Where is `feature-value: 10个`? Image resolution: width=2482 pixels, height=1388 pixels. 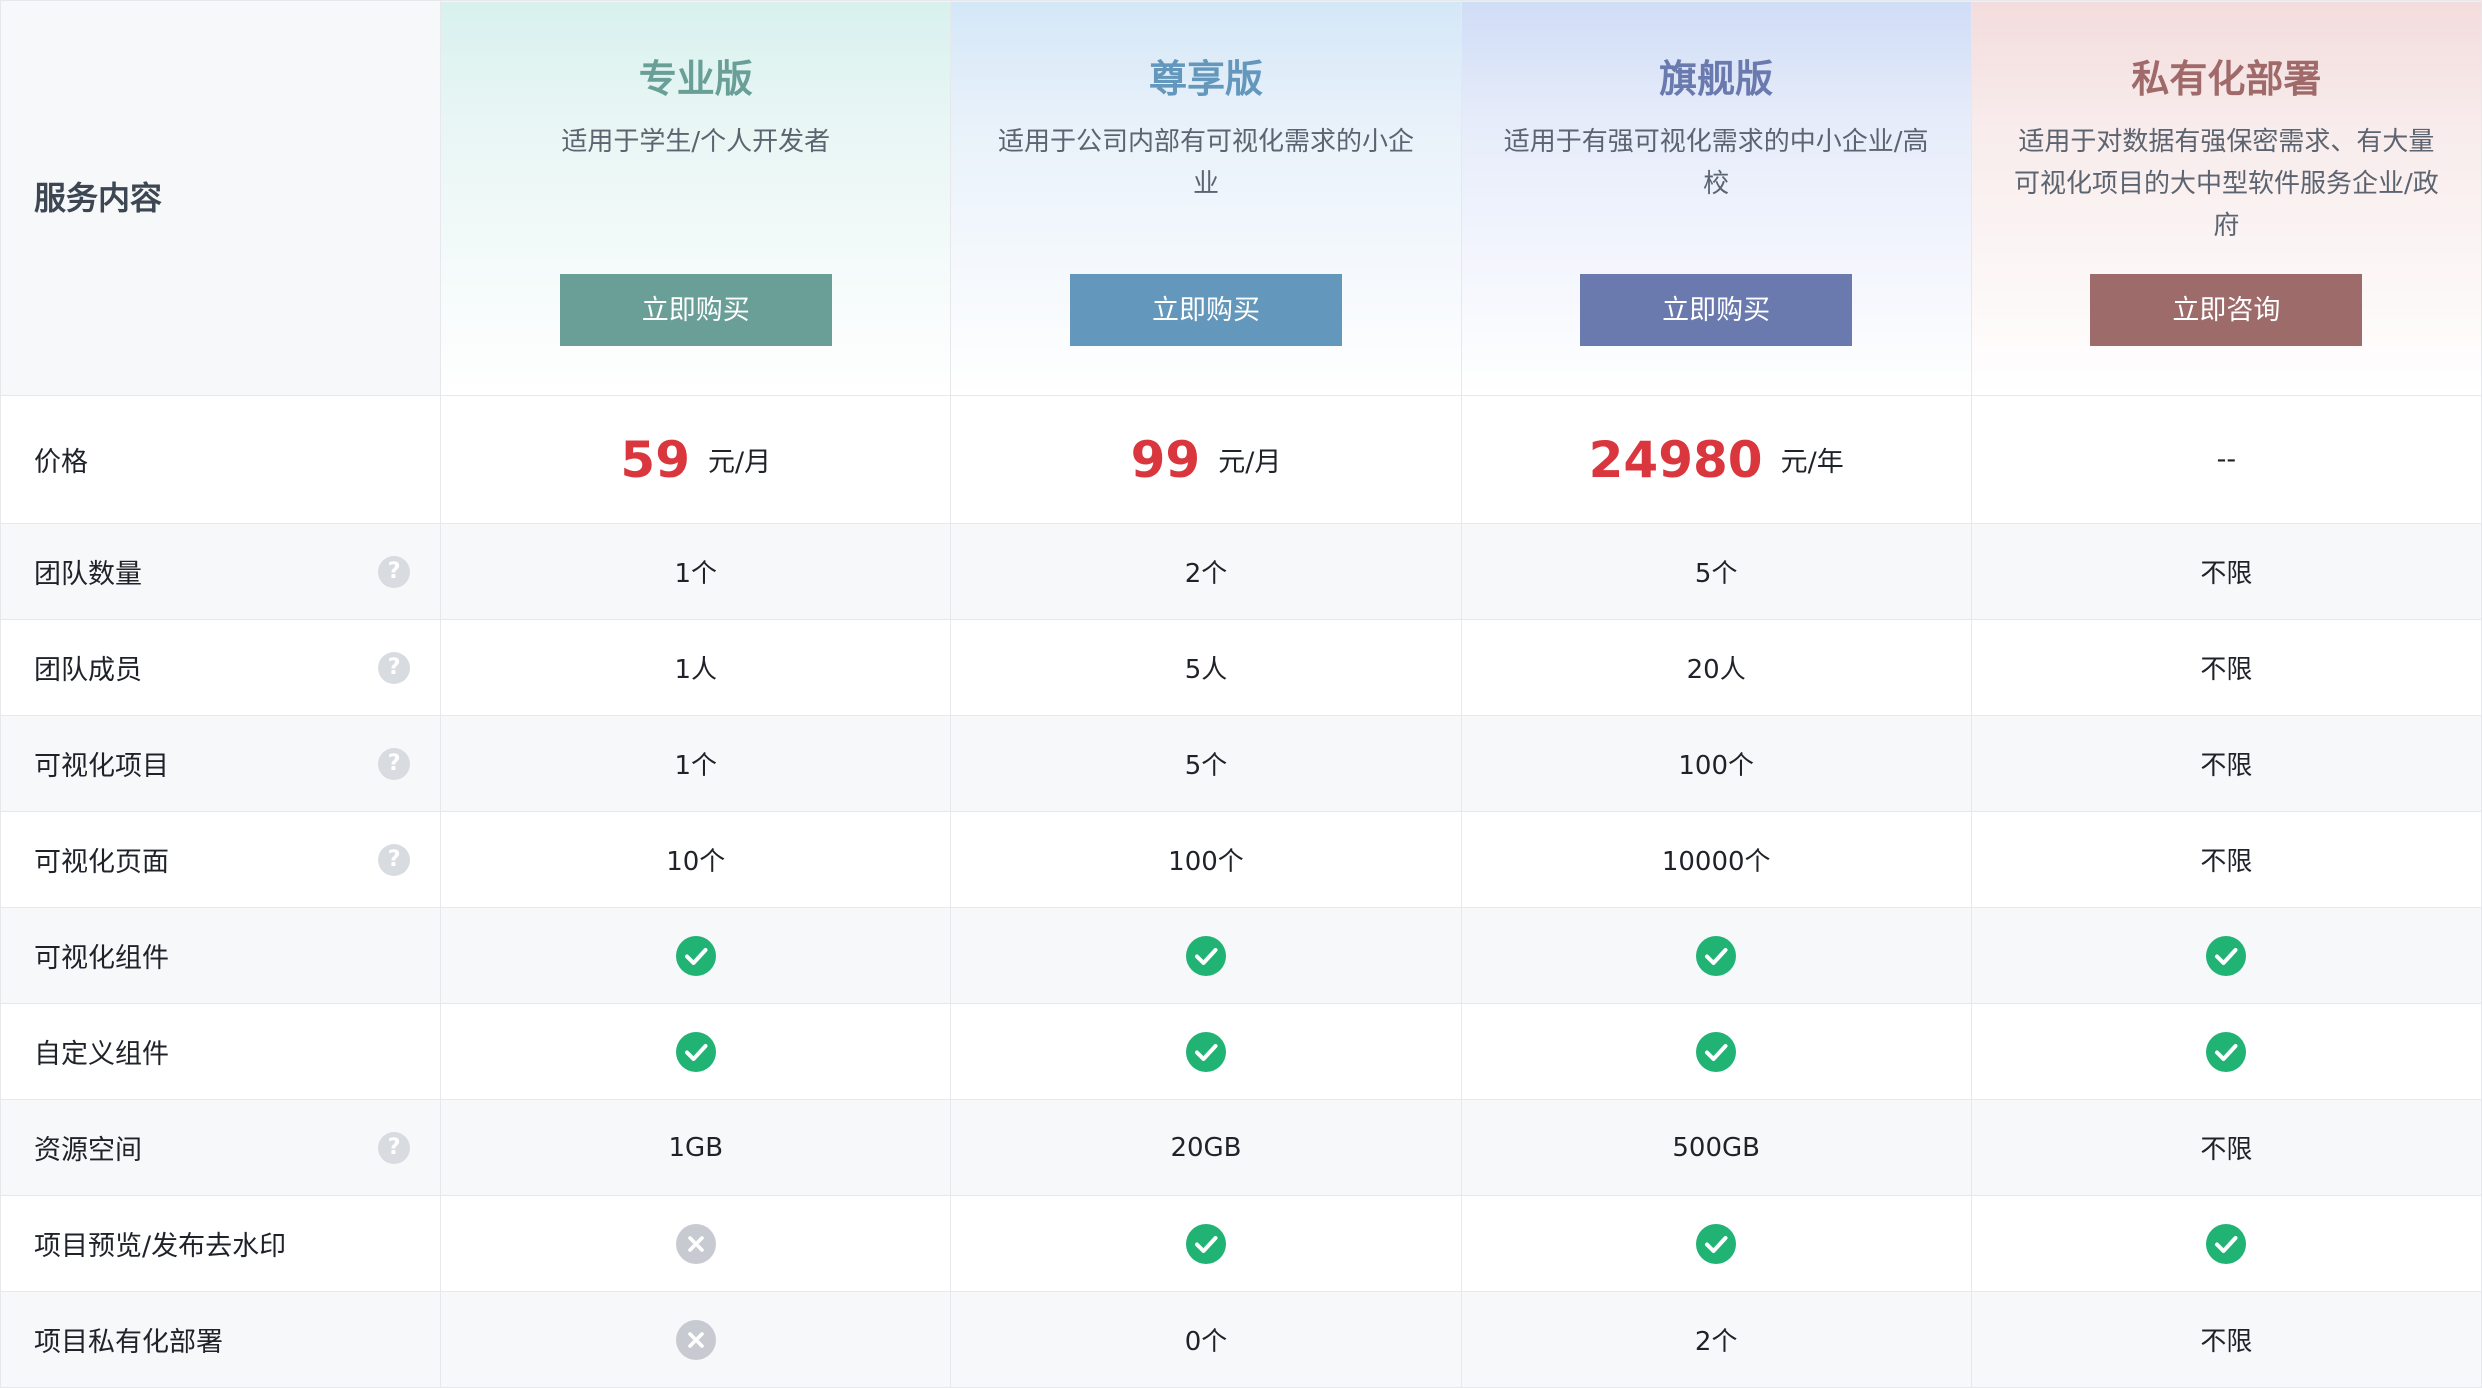
feature-value: 10个 is located at coordinates (696, 862).